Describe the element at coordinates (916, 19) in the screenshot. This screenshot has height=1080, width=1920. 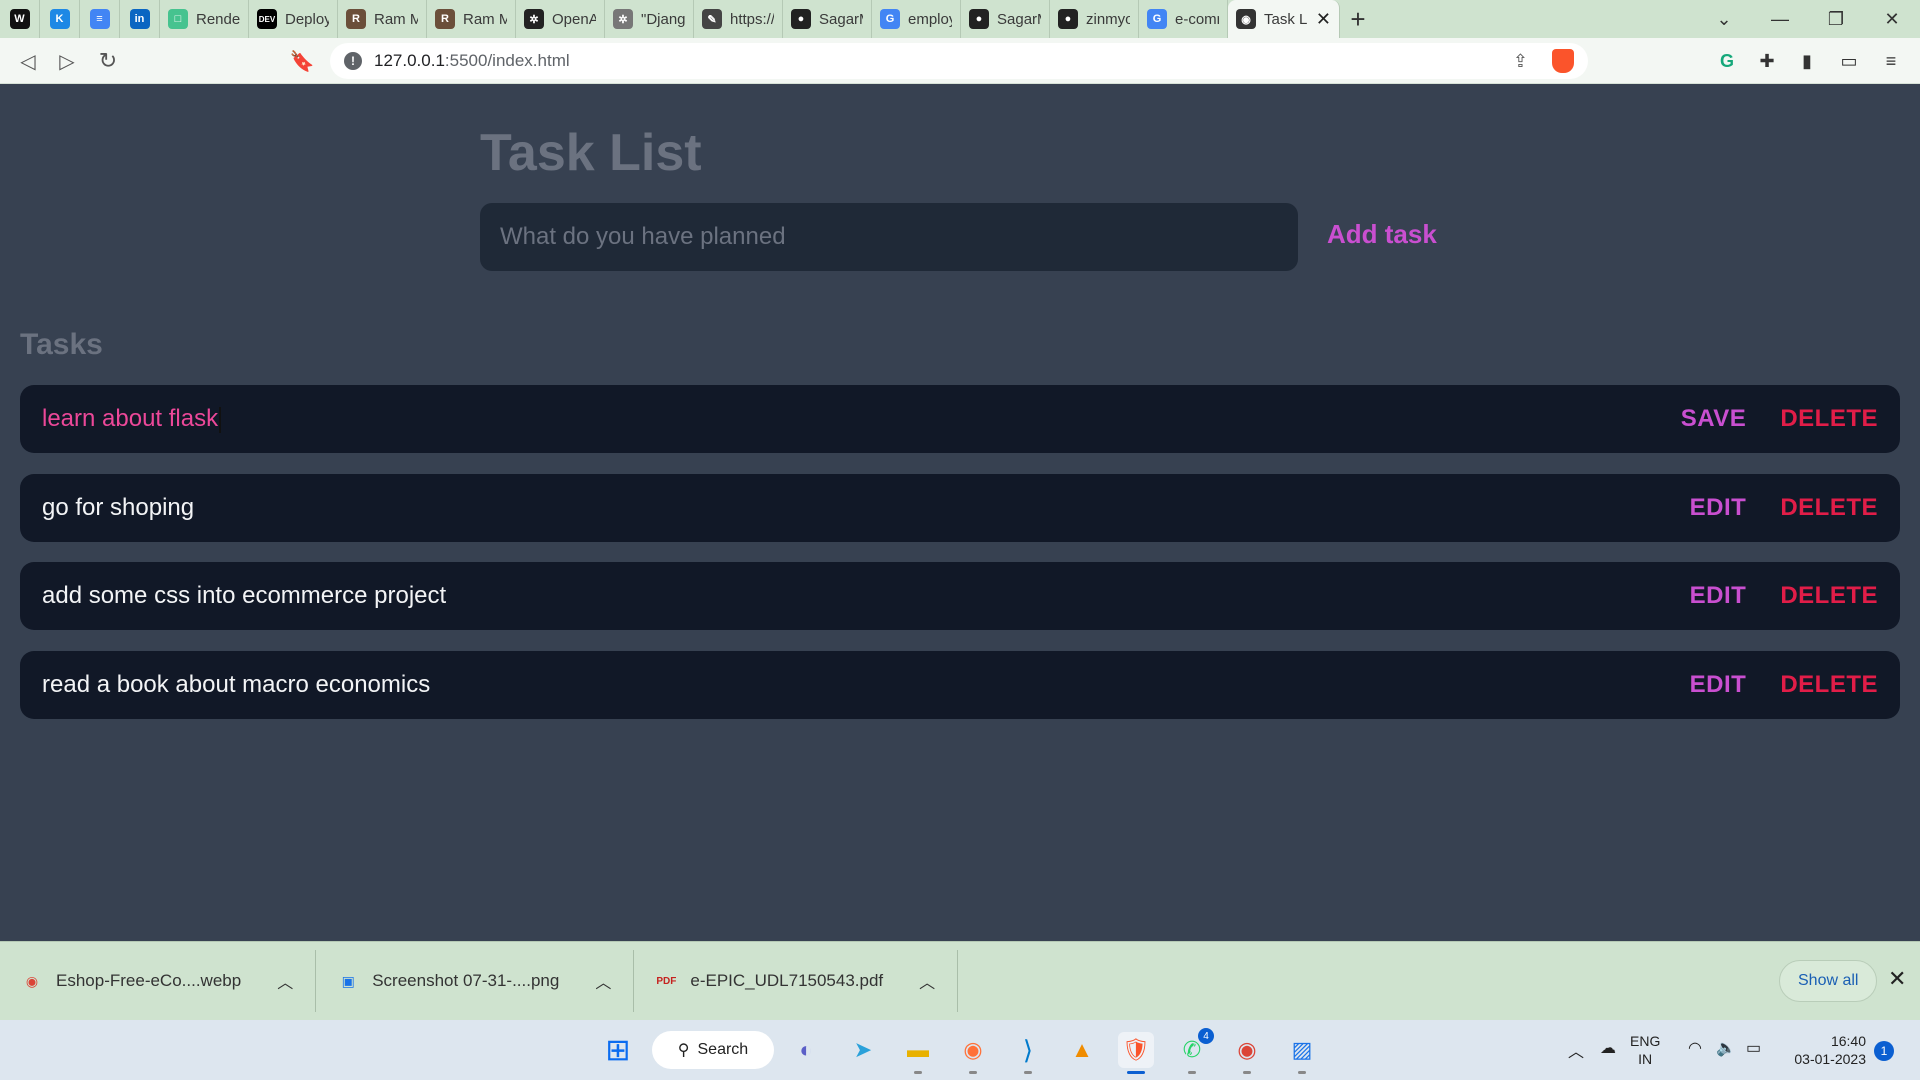
I see `browser-tab: Gemploye` at that location.